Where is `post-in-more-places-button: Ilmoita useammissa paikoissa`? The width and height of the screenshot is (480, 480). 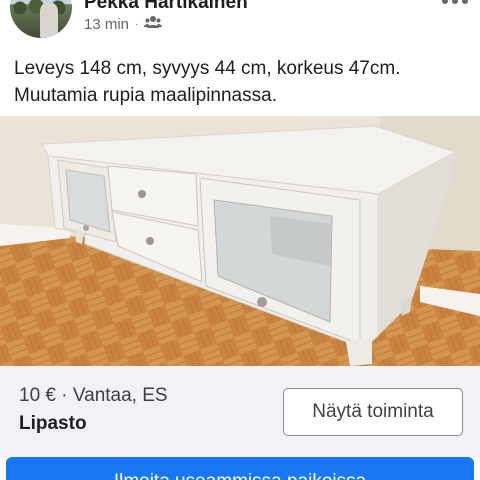
post-in-more-places-button: Ilmoita useammissa paikoissa is located at coordinates (240, 468).